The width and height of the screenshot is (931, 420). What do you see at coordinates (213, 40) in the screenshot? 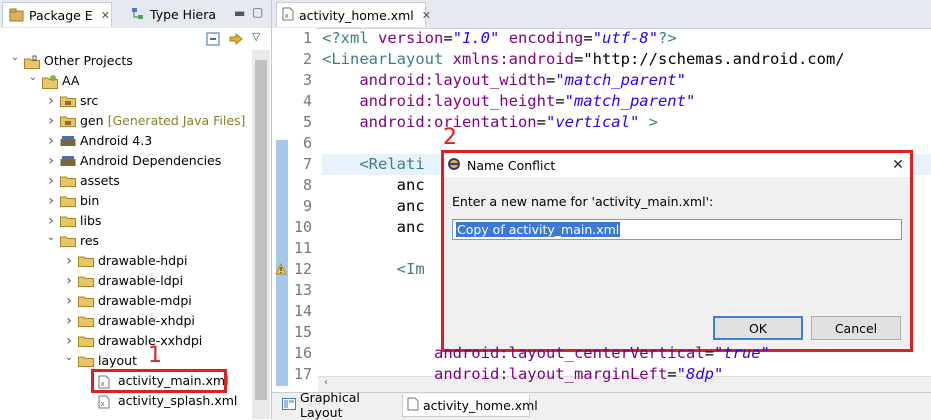
I see `collapse-all-icon` at bounding box center [213, 40].